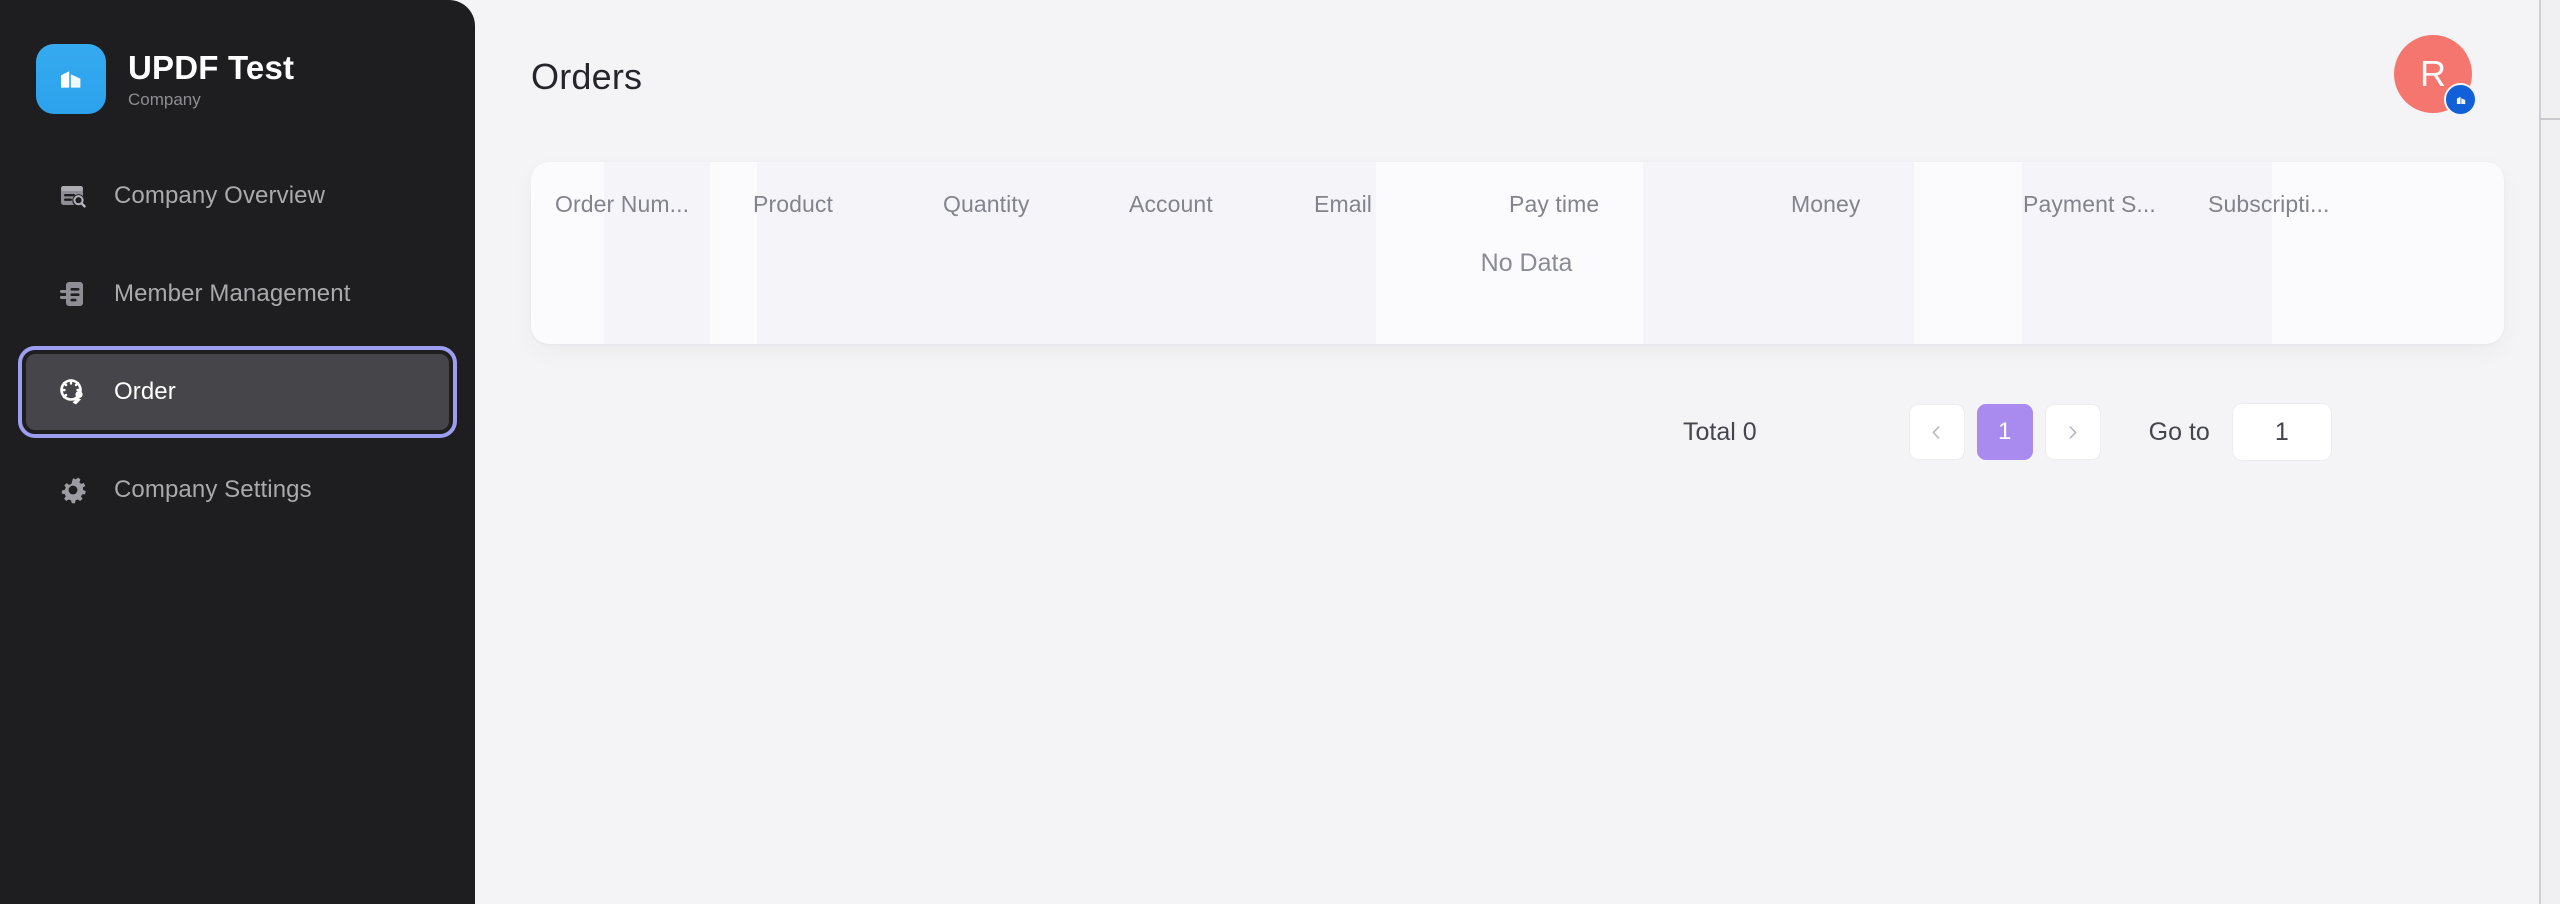  What do you see at coordinates (73, 490) in the screenshot?
I see `gear-icon` at bounding box center [73, 490].